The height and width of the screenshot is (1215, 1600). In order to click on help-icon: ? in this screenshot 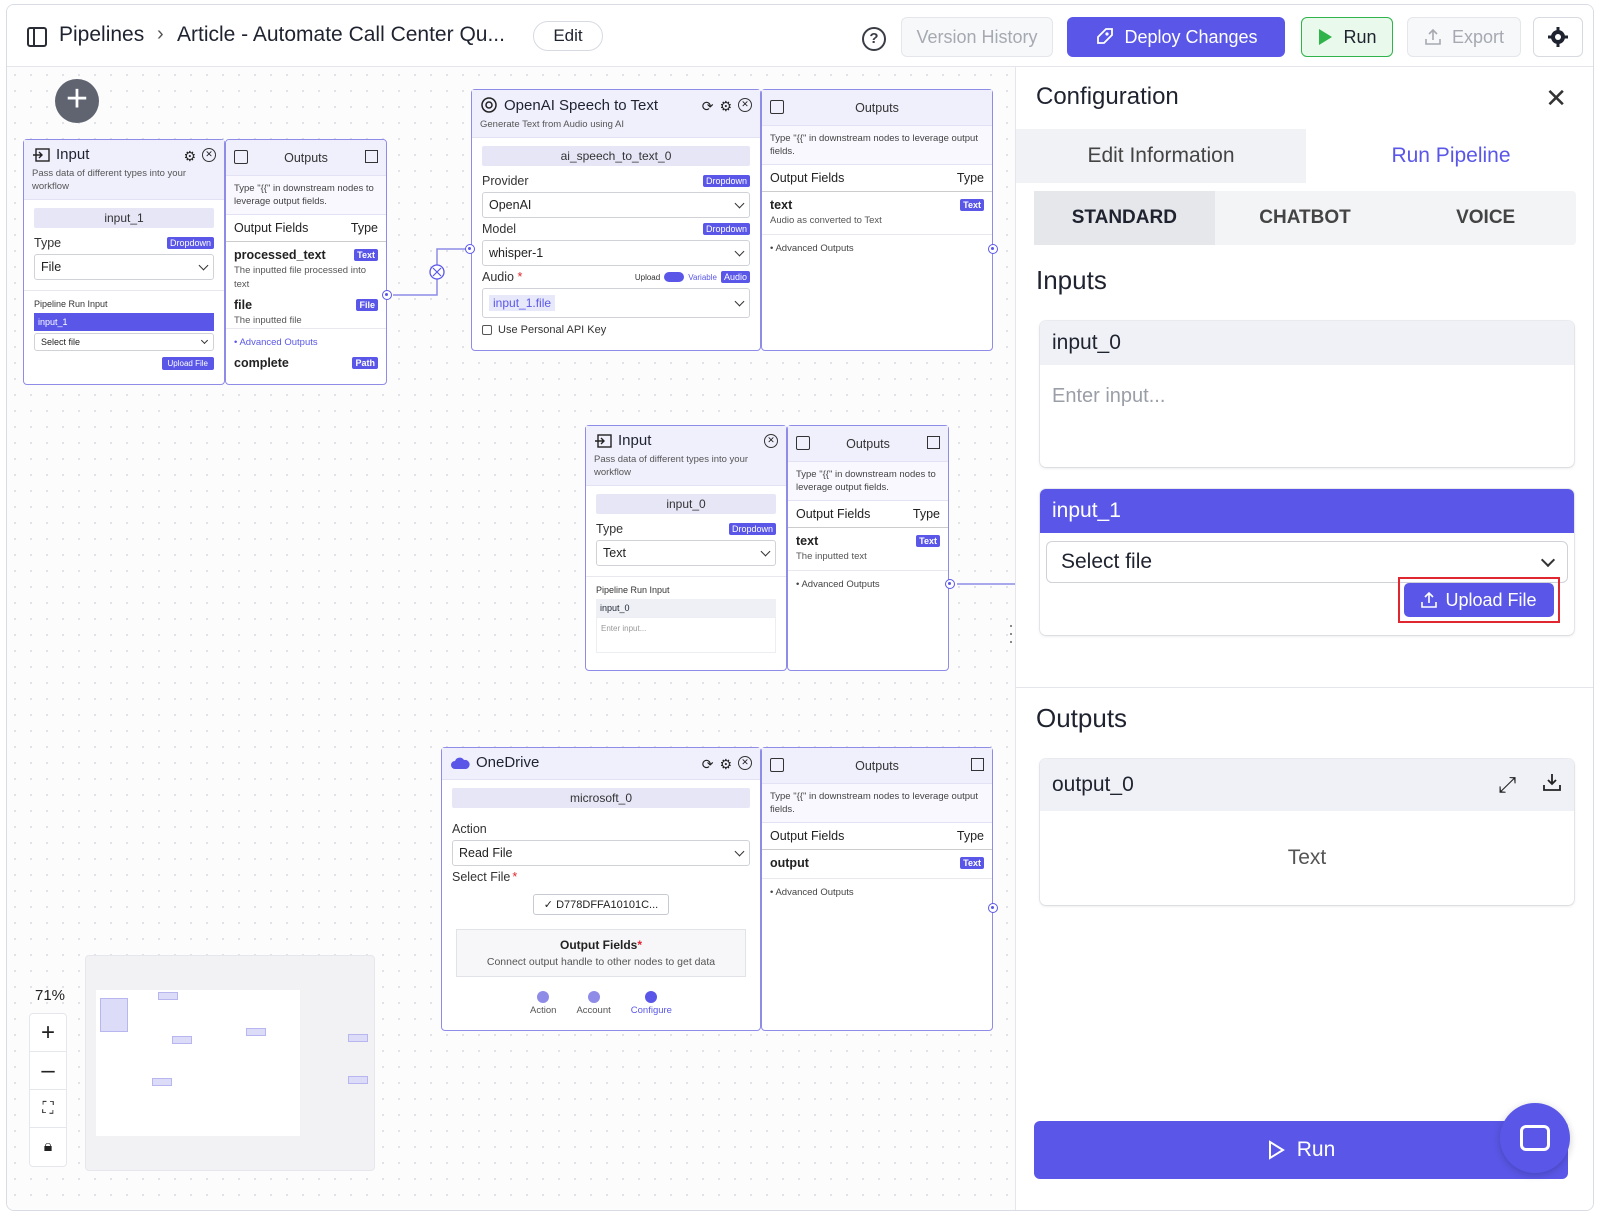, I will do `click(874, 39)`.